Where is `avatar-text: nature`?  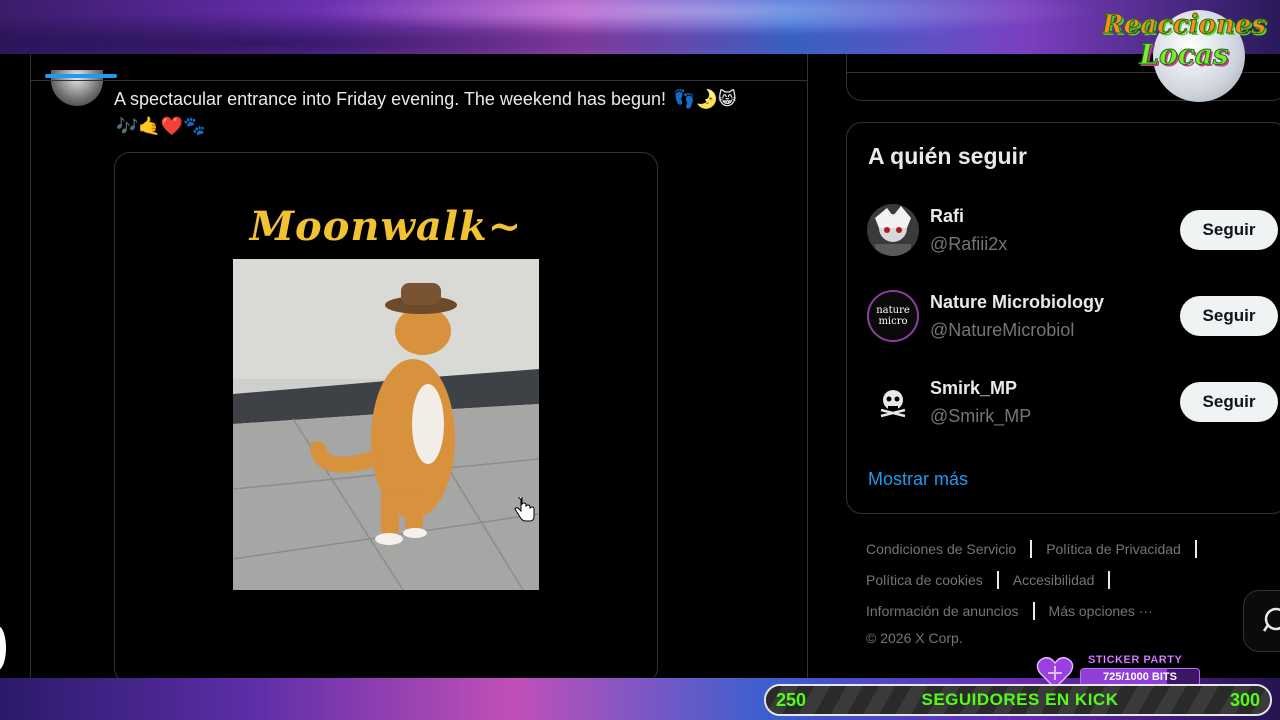
avatar-text: nature is located at coordinates (893, 310).